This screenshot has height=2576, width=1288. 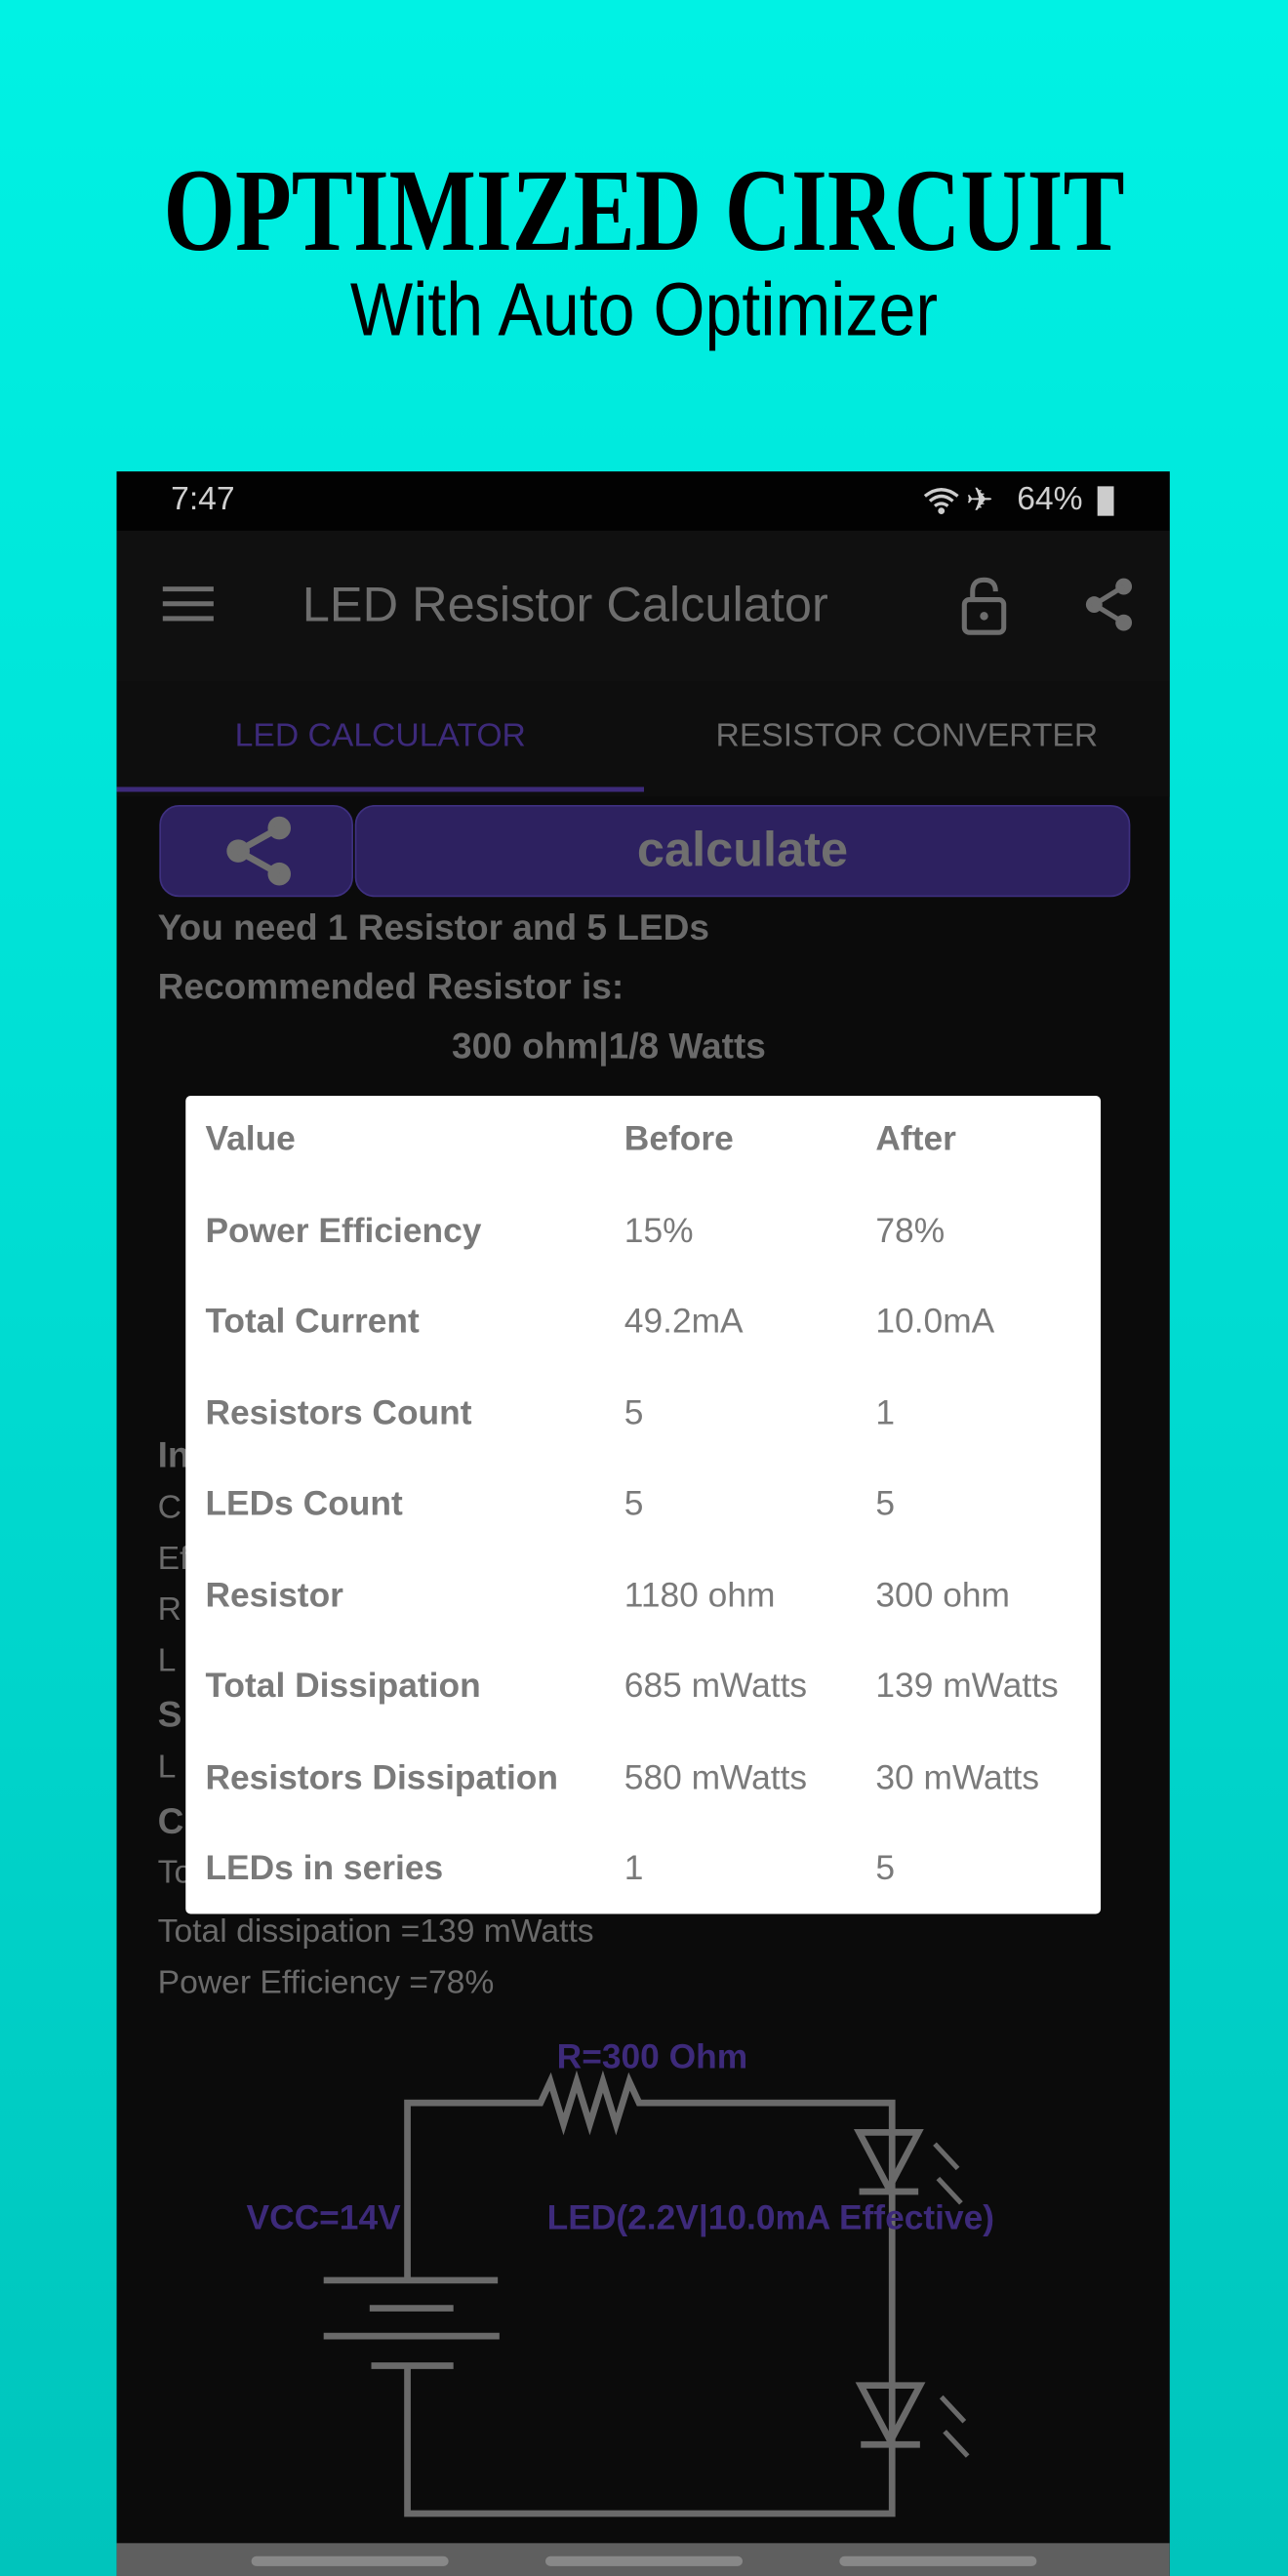 I want to click on before-value: 1, so click(x=634, y=1868).